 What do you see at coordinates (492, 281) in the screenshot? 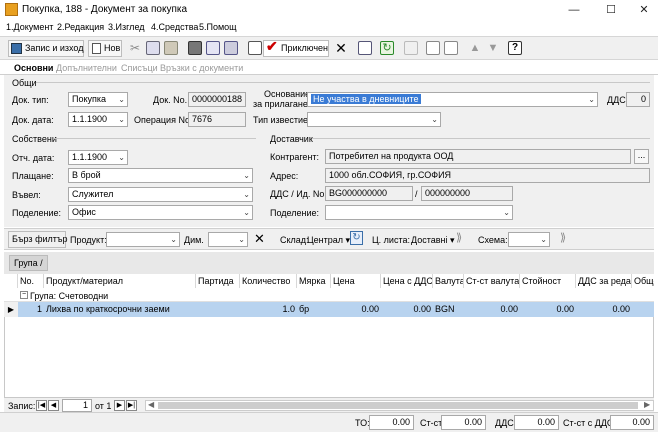
I see `col-value-currency: Ст-ст валута` at bounding box center [492, 281].